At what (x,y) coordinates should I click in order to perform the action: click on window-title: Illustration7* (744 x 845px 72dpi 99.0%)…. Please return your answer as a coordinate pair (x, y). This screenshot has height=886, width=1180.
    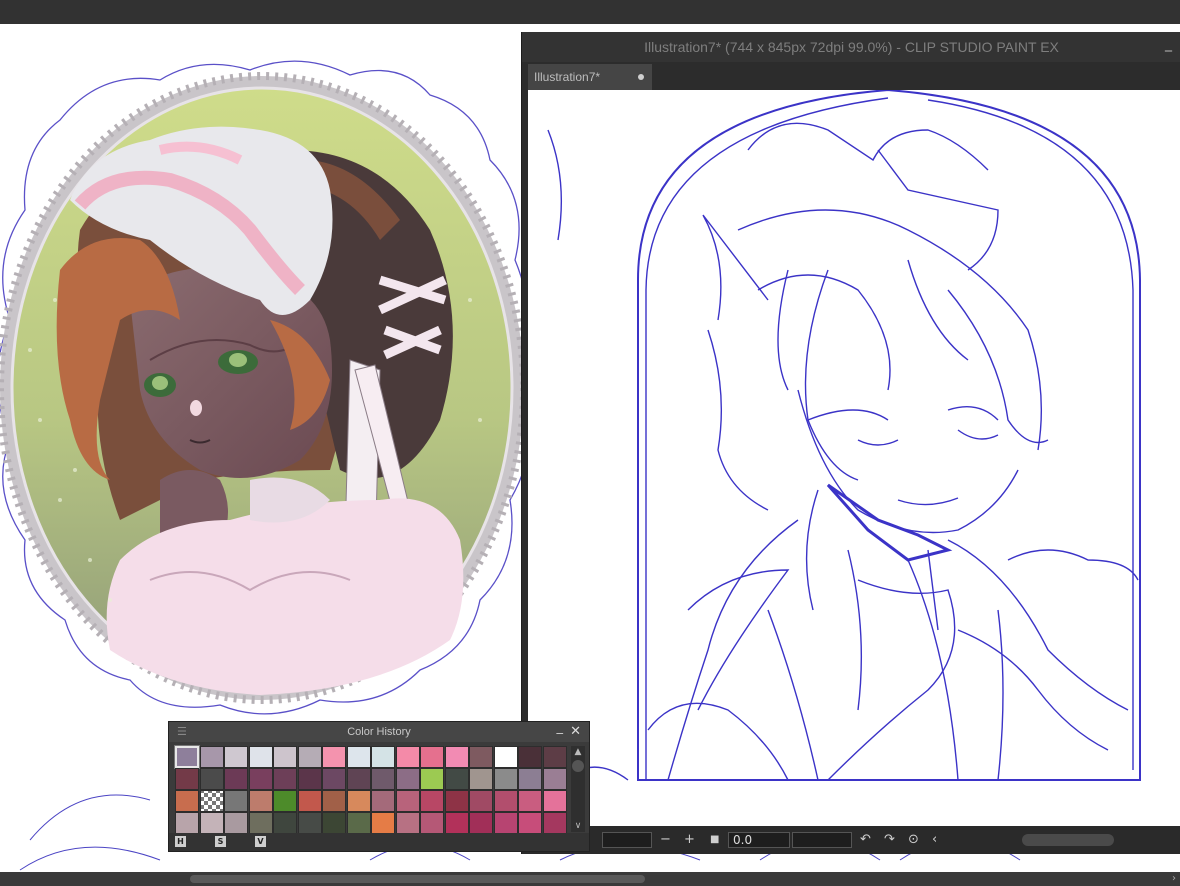
    Looking at the image, I should click on (851, 47).